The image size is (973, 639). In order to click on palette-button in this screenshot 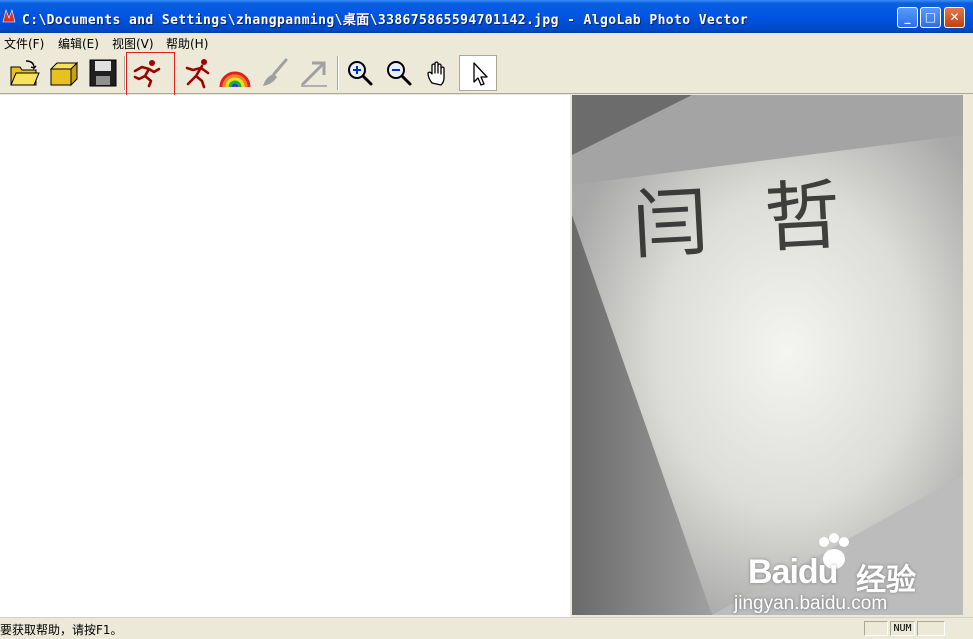, I will do `click(235, 73)`.